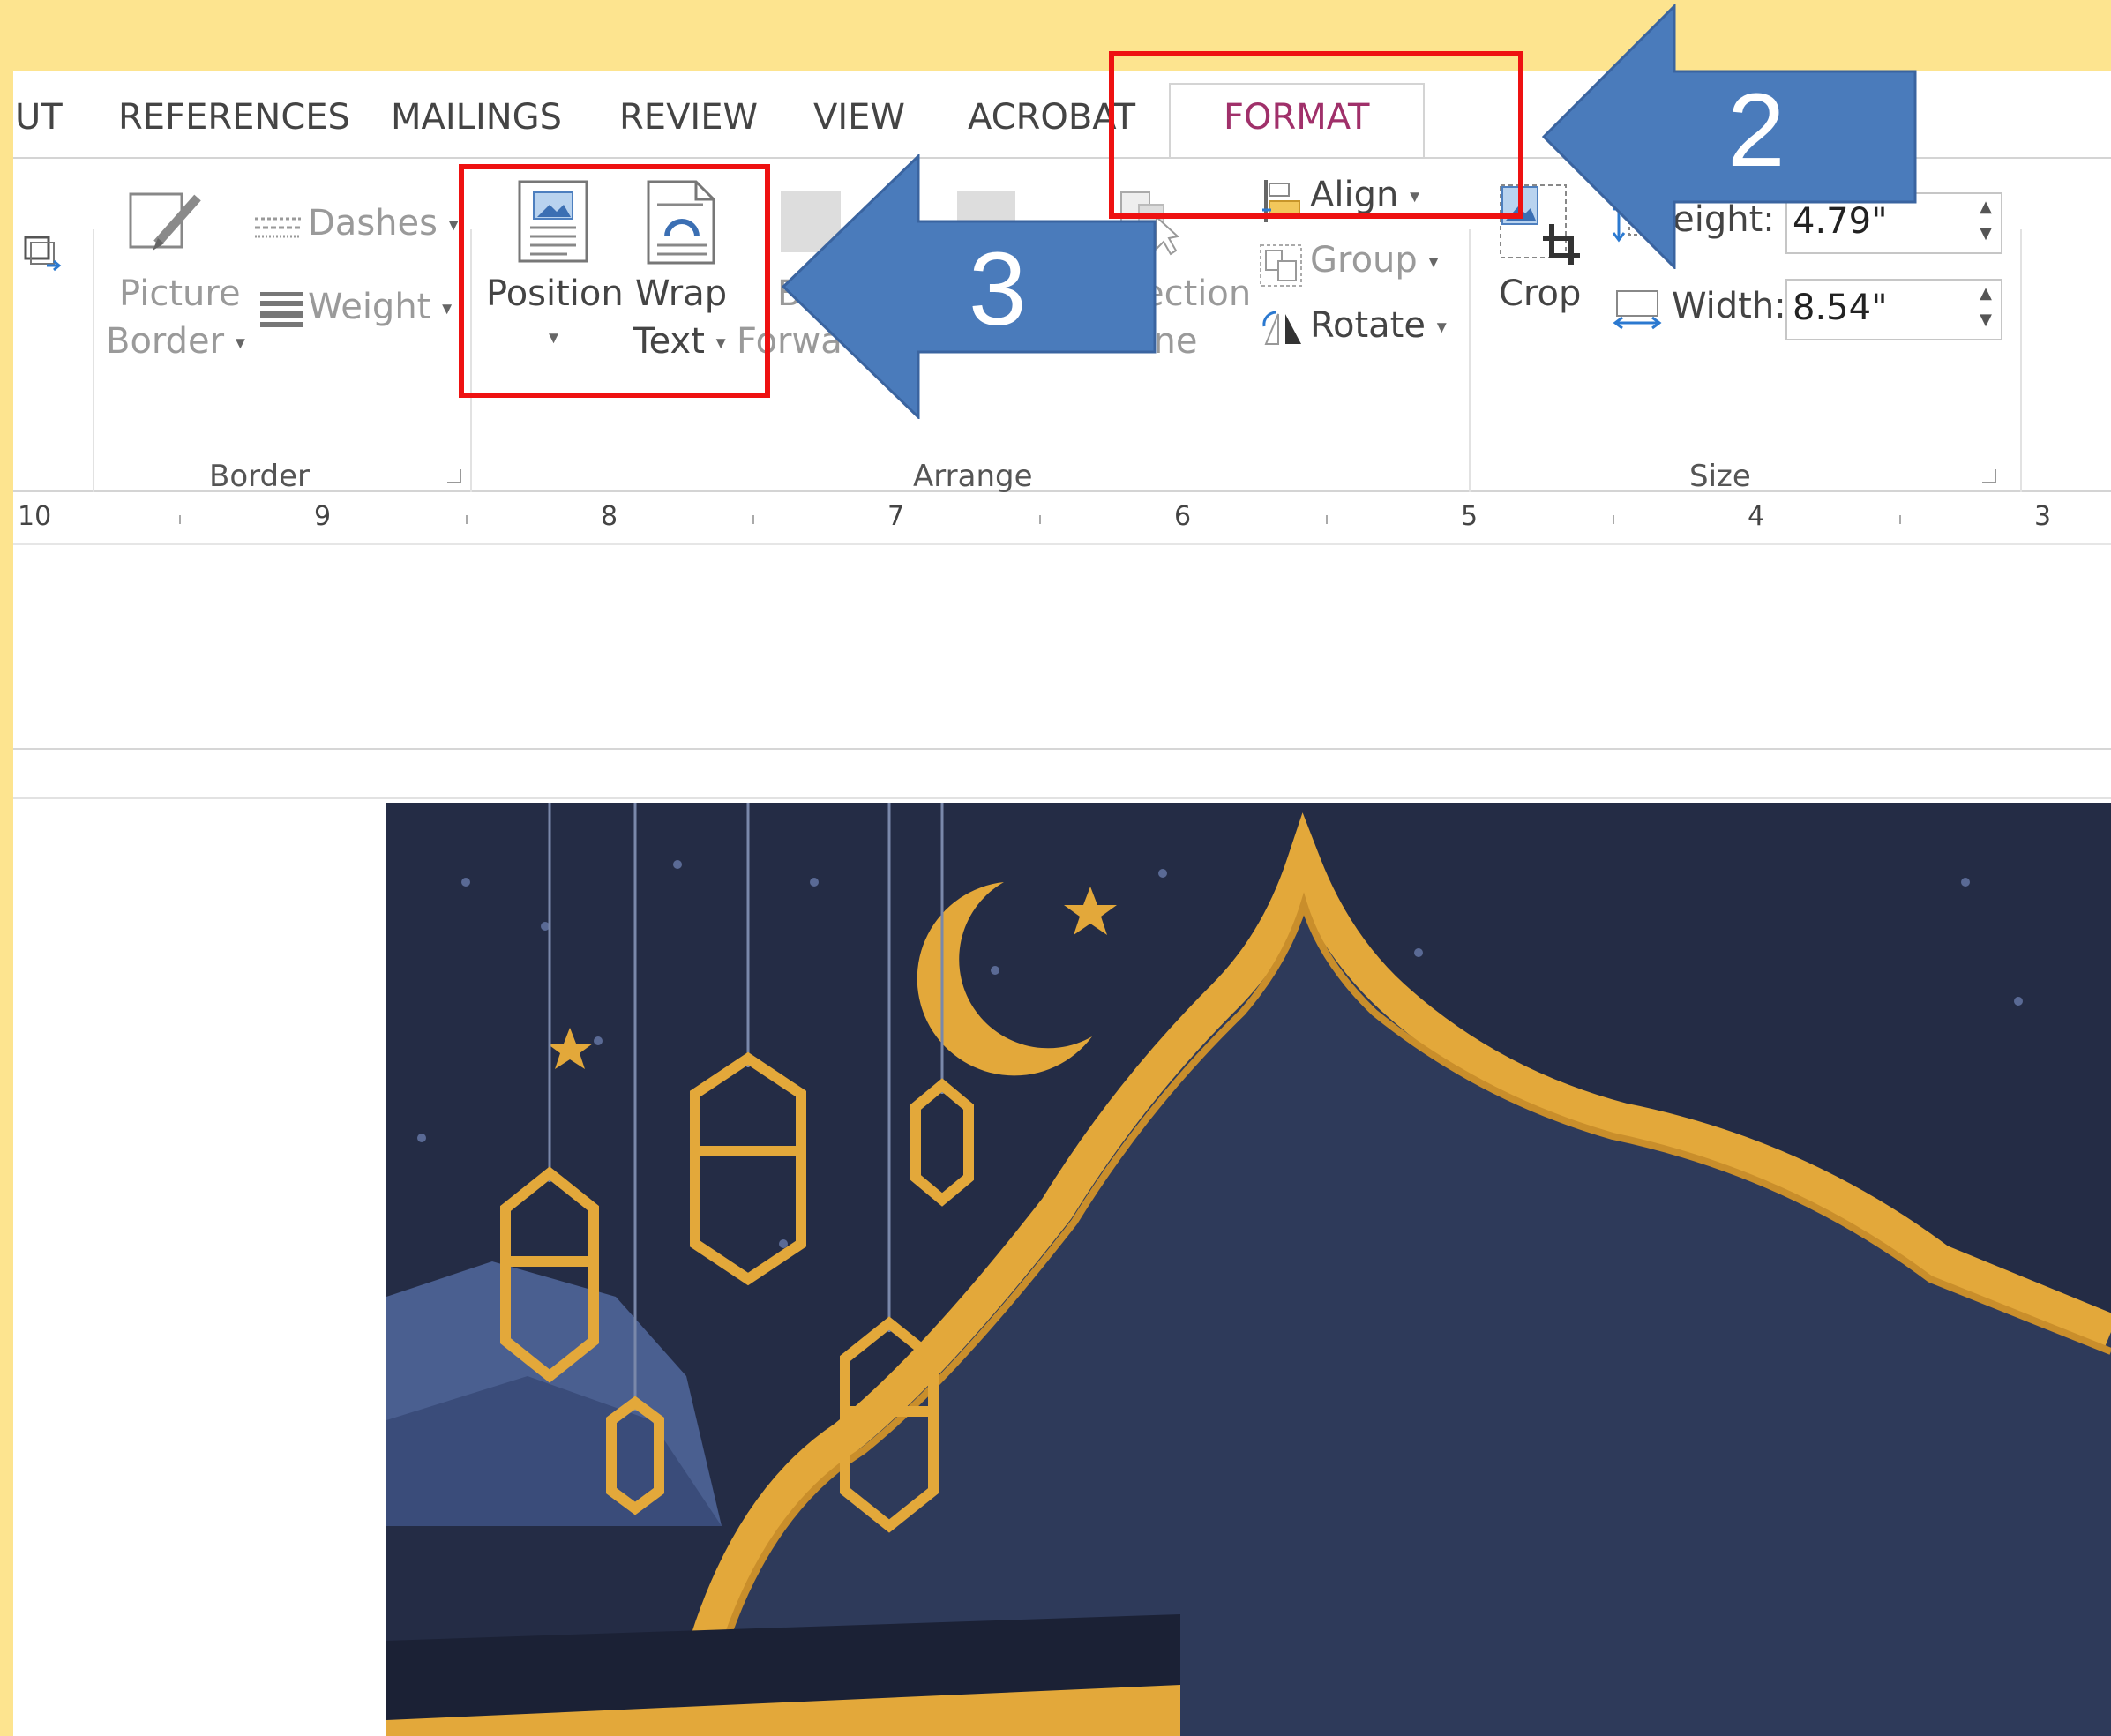 The image size is (2111, 1736). I want to click on group-icon, so click(1281, 265).